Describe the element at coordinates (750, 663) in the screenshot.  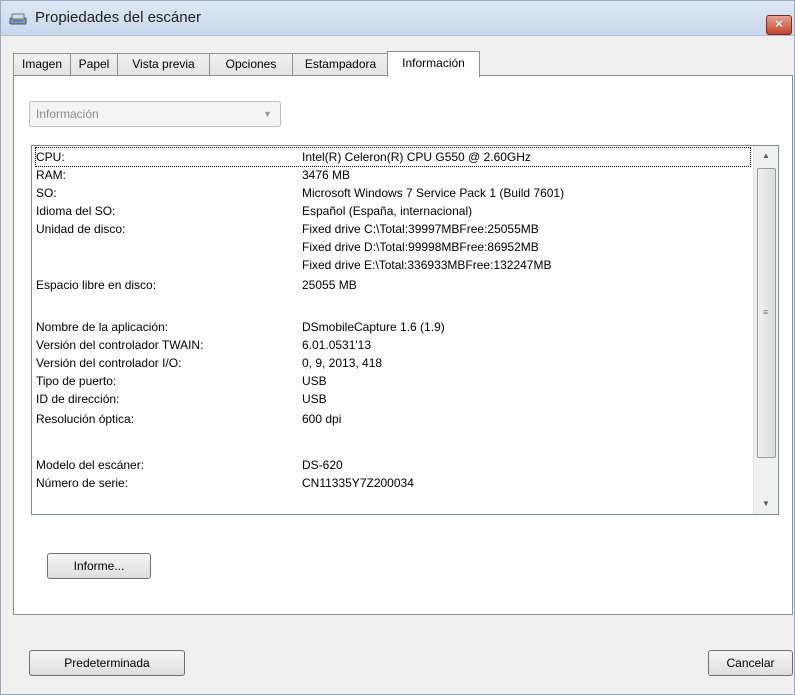
I see `cancel-button: Cancelar` at that location.